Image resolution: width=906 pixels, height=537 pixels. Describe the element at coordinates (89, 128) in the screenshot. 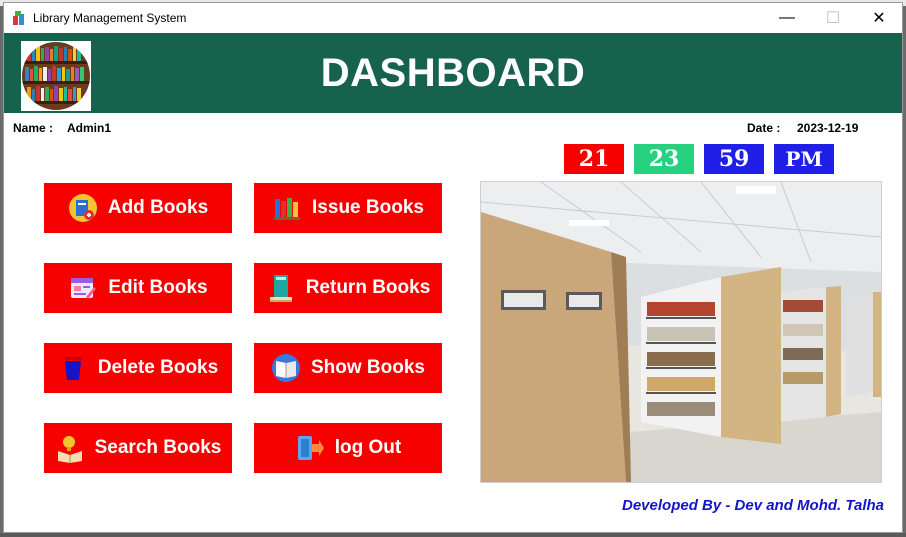

I see `user-name-value: Admin1` at that location.